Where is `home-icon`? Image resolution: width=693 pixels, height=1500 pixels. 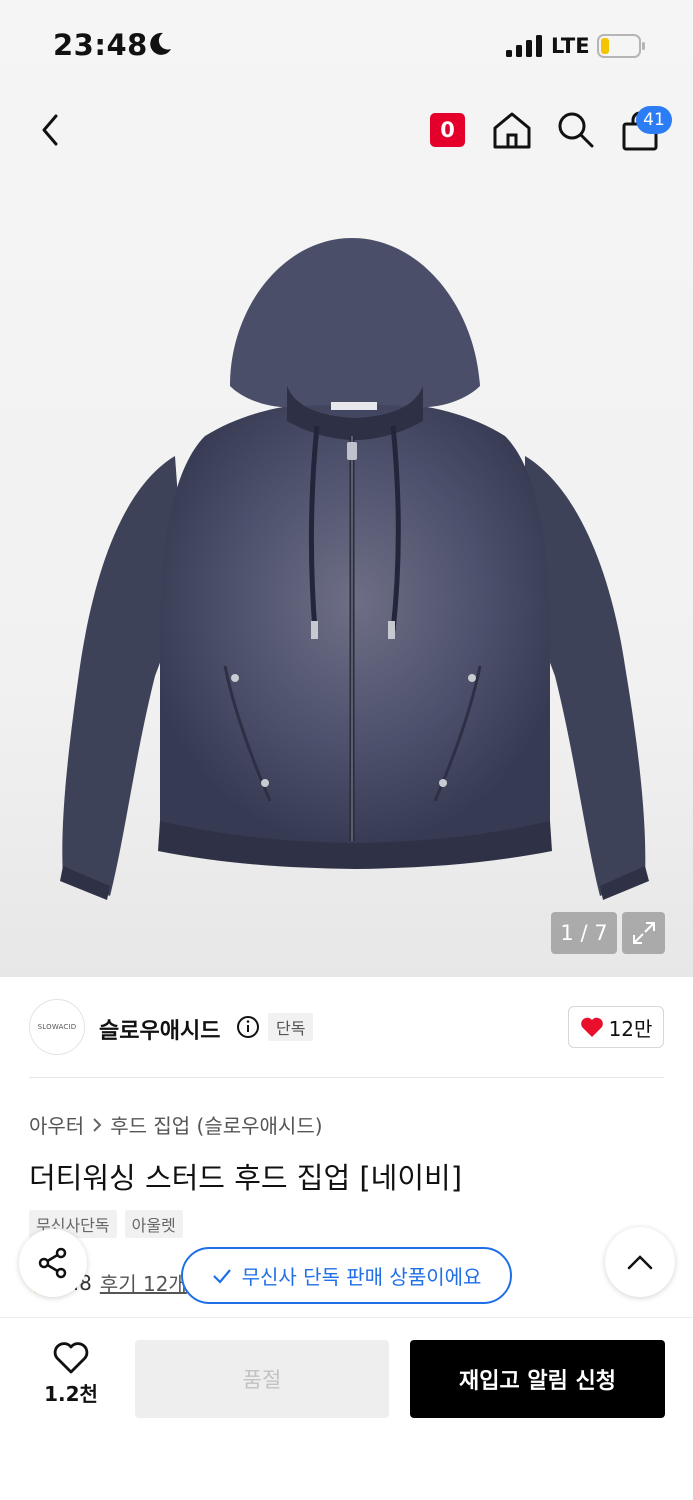 home-icon is located at coordinates (512, 130).